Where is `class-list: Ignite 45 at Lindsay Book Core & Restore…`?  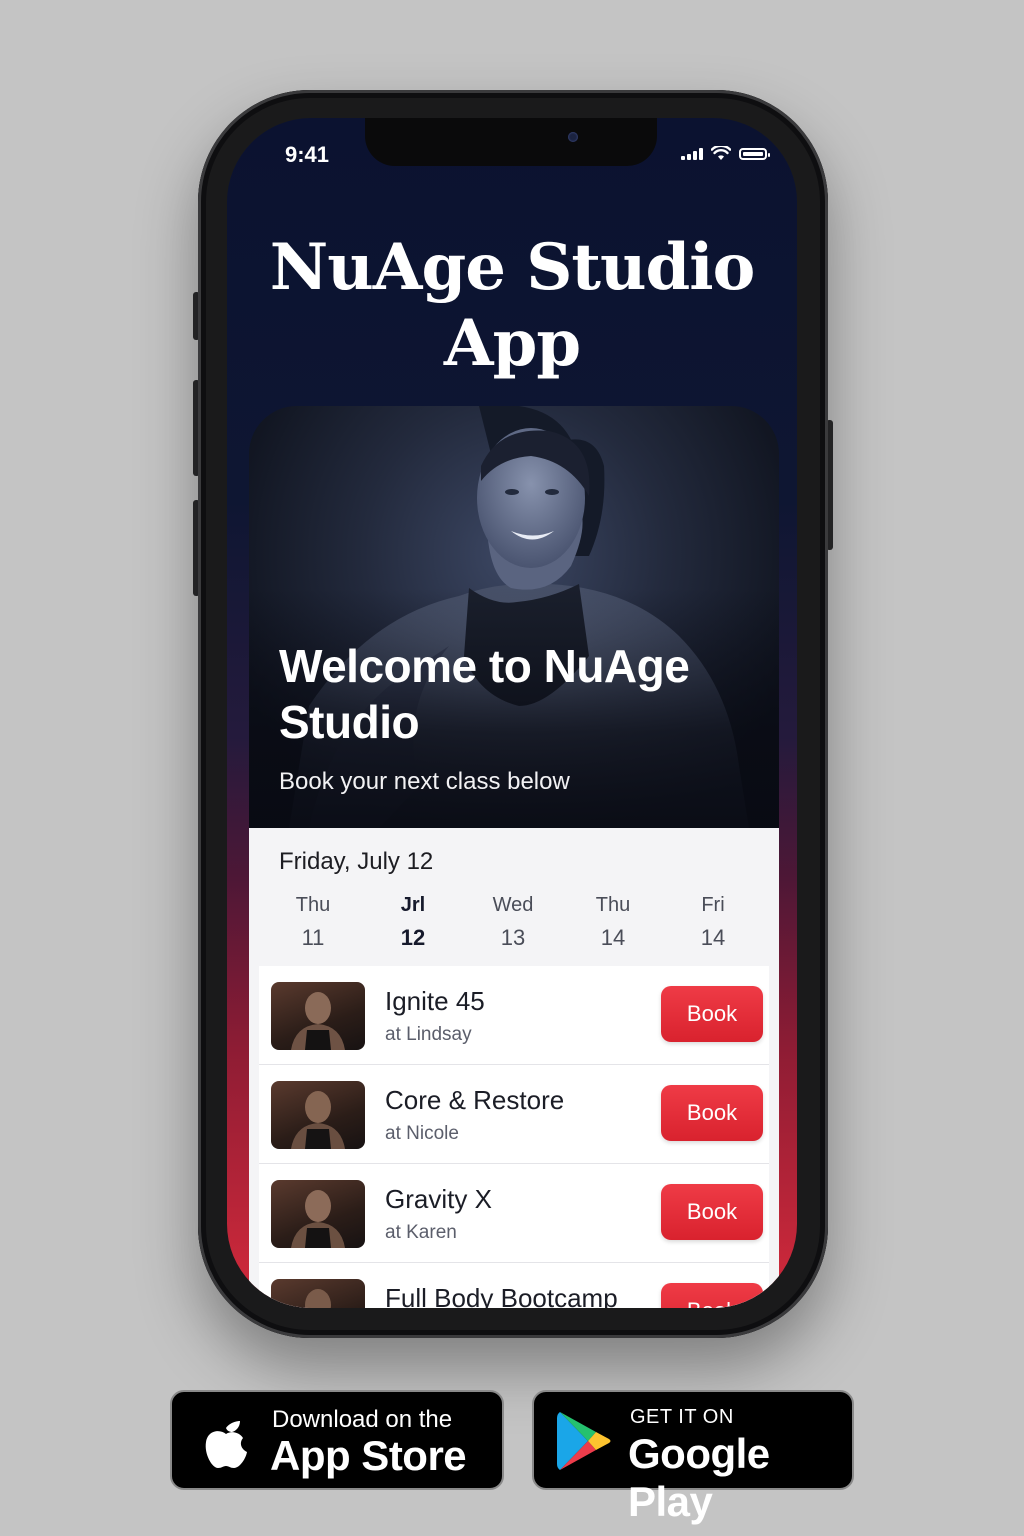 class-list: Ignite 45 at Lindsay Book Core & Restore… is located at coordinates (514, 1137).